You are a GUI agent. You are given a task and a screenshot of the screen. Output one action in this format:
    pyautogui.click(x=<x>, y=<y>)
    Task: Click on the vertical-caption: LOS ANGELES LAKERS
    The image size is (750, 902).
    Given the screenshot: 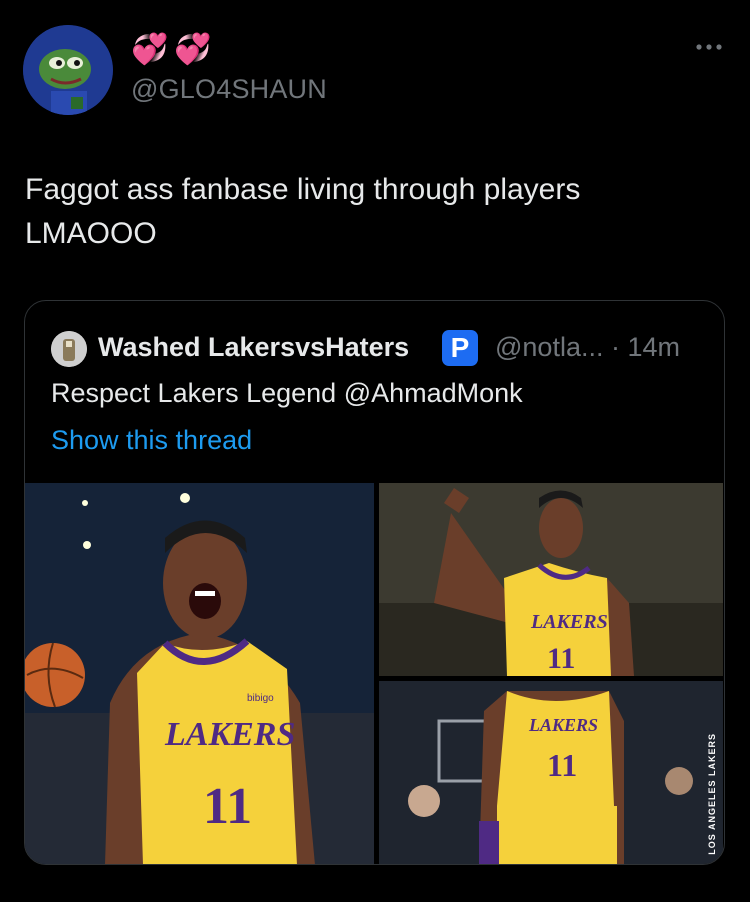 What is the action you would take?
    pyautogui.click(x=712, y=794)
    